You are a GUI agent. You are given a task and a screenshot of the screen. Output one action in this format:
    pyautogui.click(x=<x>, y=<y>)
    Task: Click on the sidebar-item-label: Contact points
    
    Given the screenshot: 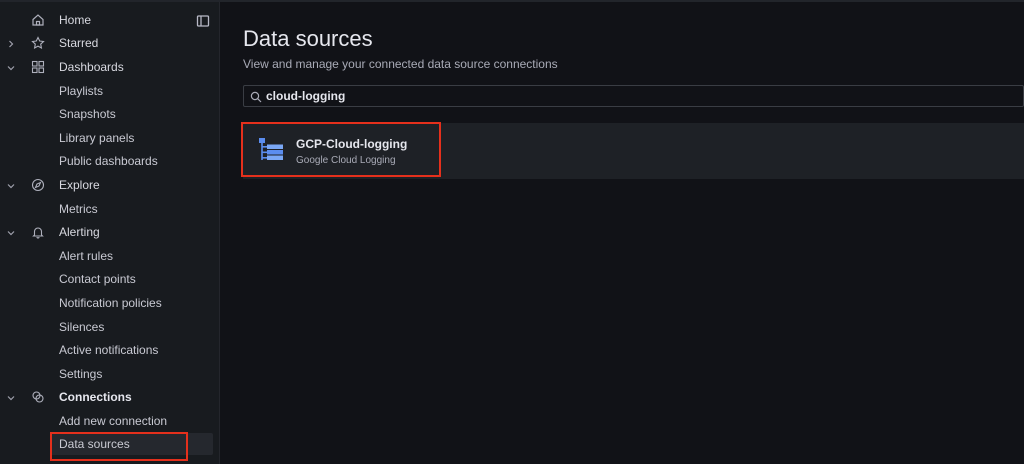 What is the action you would take?
    pyautogui.click(x=97, y=279)
    